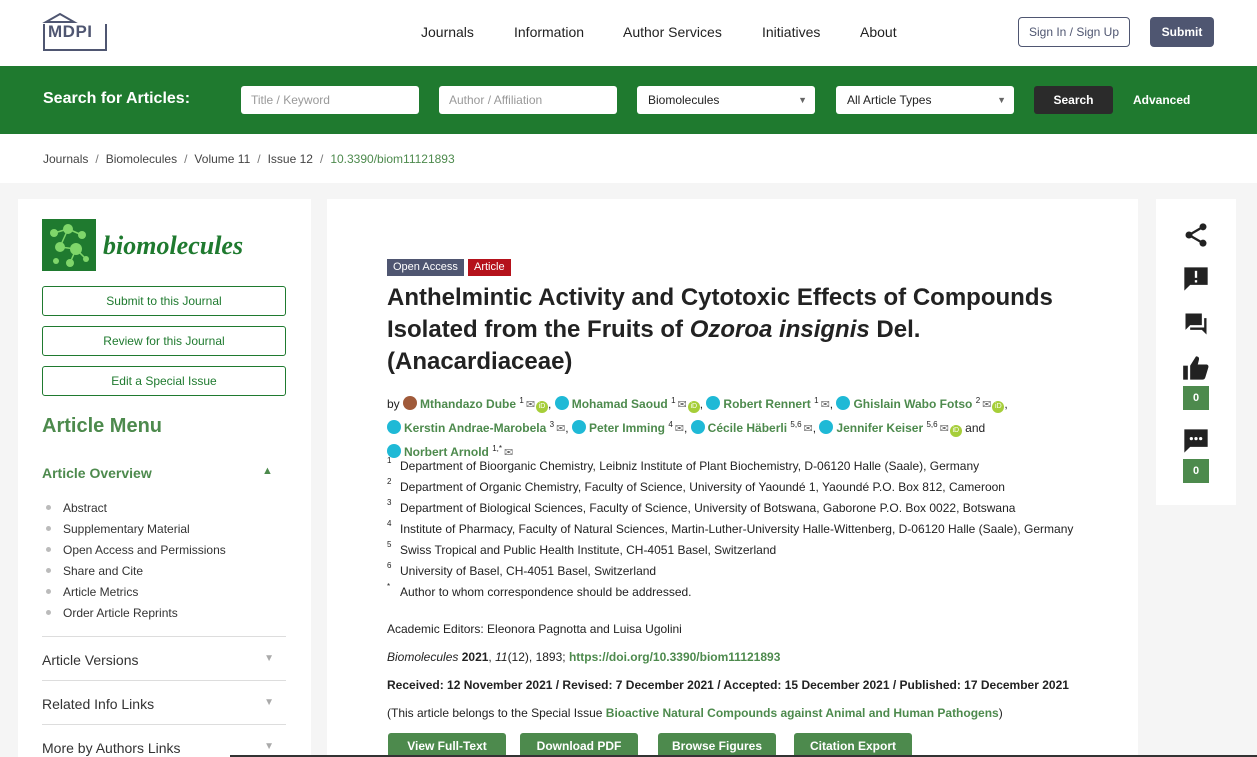  I want to click on logo-text: MDPI, so click(70, 31).